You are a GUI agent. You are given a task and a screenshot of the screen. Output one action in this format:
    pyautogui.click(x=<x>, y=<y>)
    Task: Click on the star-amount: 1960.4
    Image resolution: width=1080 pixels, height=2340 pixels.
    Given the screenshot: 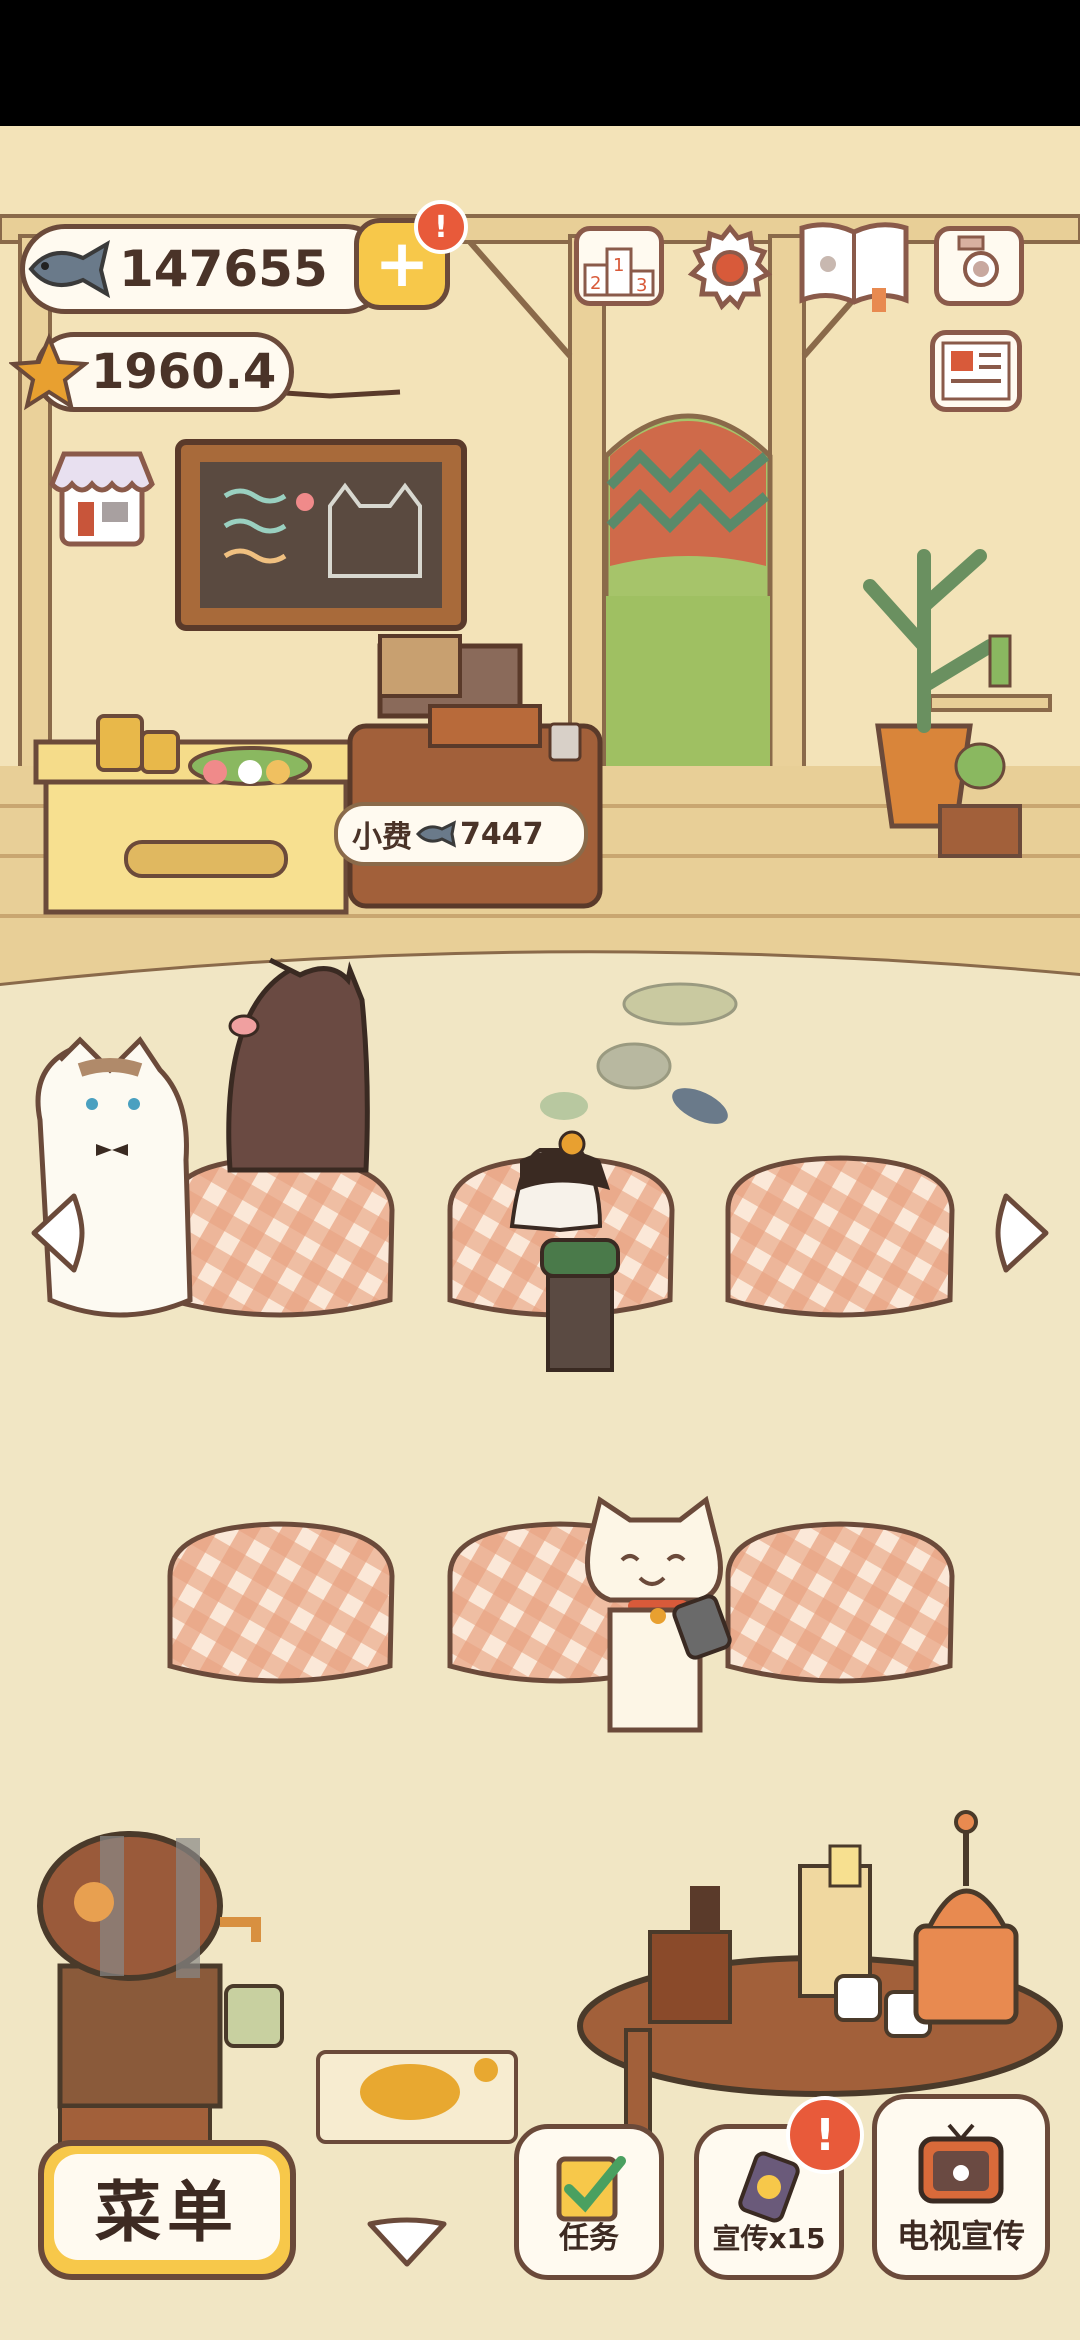 What is the action you would take?
    pyautogui.click(x=184, y=372)
    